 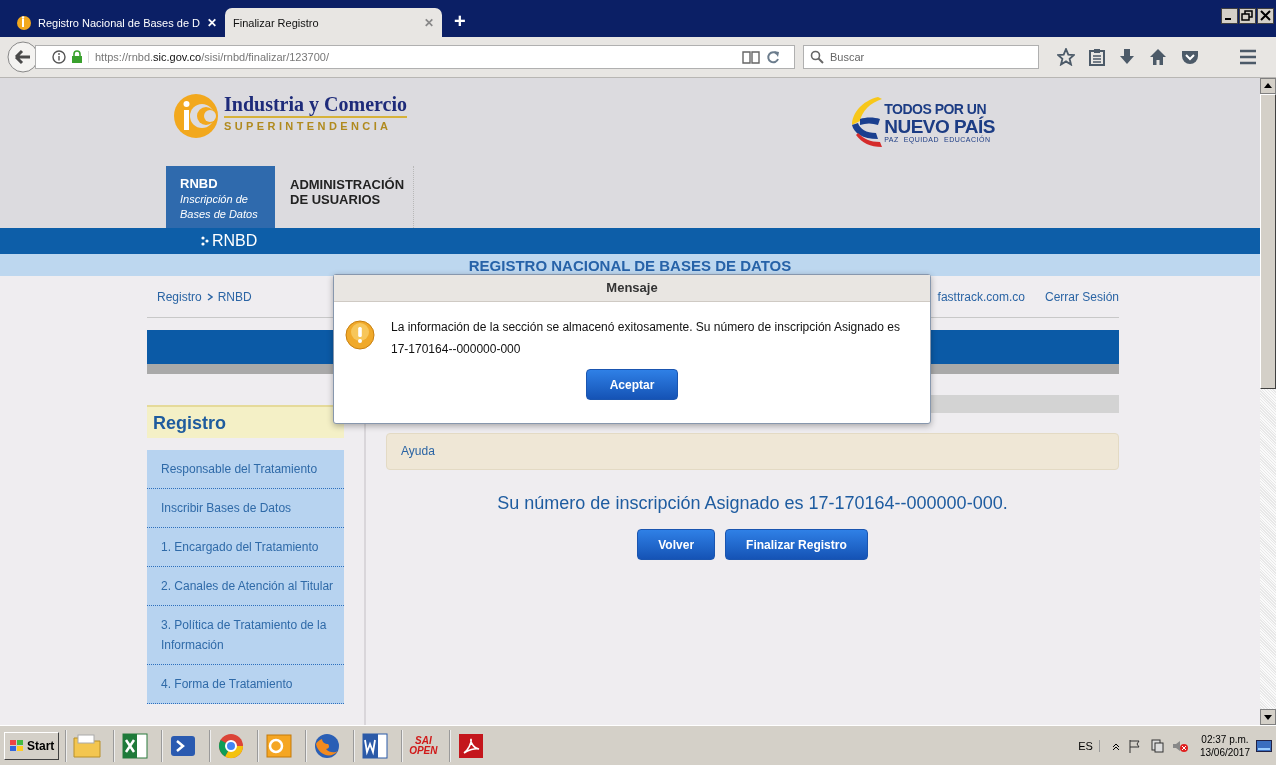 I want to click on browser-tab: Finalizar Registro ✕, so click(x=333, y=22).